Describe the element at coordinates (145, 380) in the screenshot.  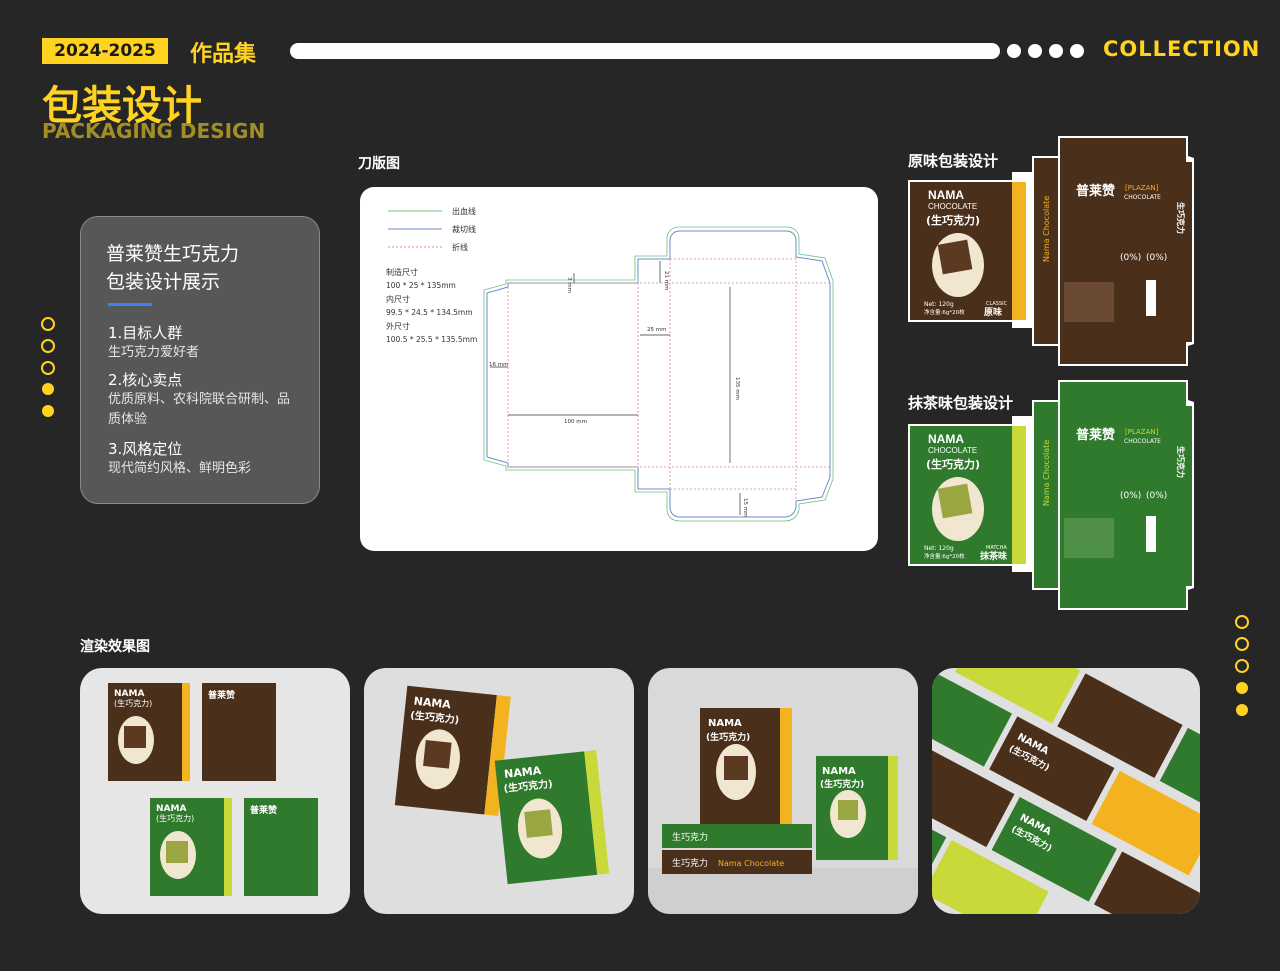
I see `section-heading: 2.核心卖点` at that location.